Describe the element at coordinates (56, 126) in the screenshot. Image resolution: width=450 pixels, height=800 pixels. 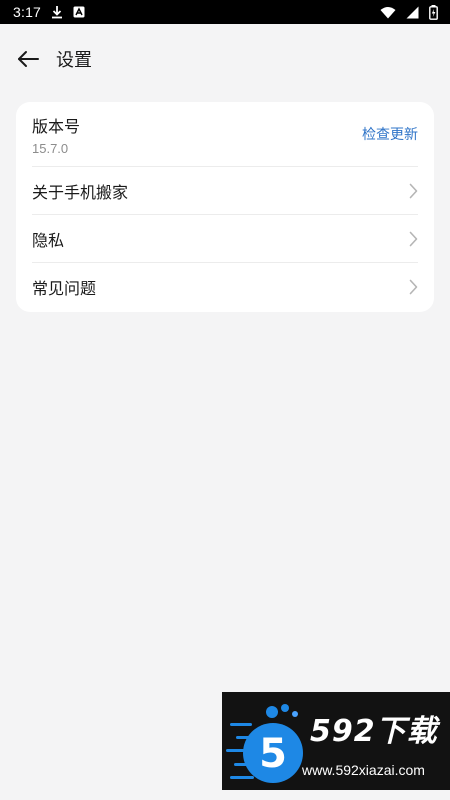
I see `version-label: 版本号` at that location.